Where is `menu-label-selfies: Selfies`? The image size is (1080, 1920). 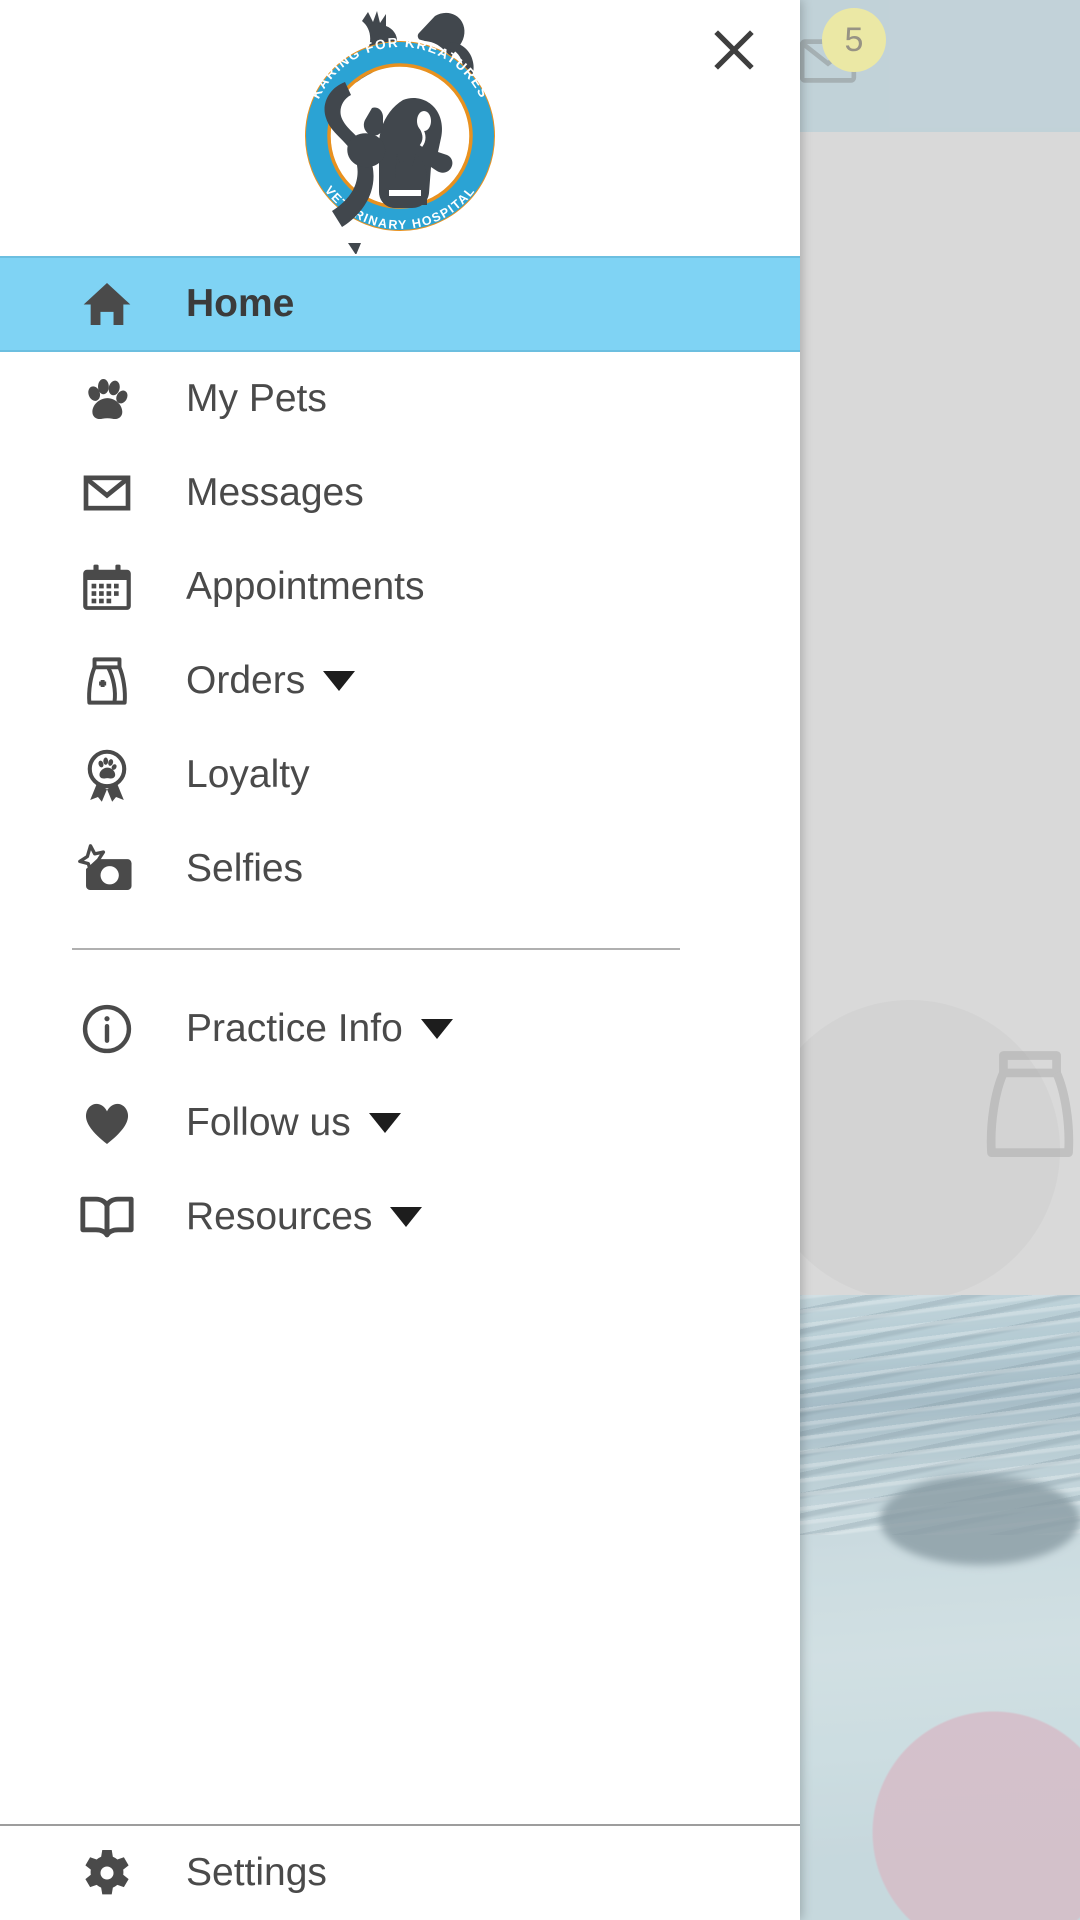 menu-label-selfies: Selfies is located at coordinates (245, 868).